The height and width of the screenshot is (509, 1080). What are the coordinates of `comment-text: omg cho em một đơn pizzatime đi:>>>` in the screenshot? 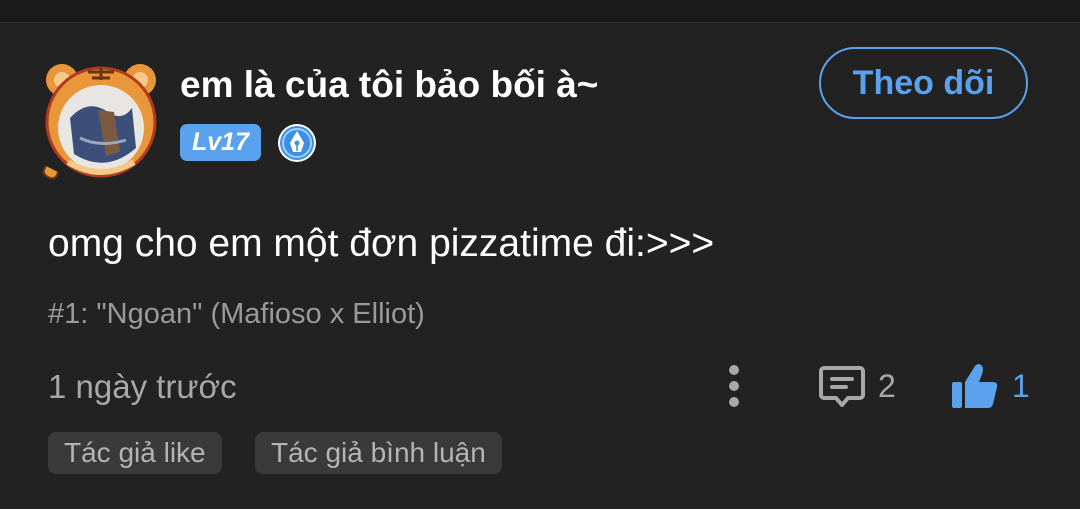 It's located at (381, 243).